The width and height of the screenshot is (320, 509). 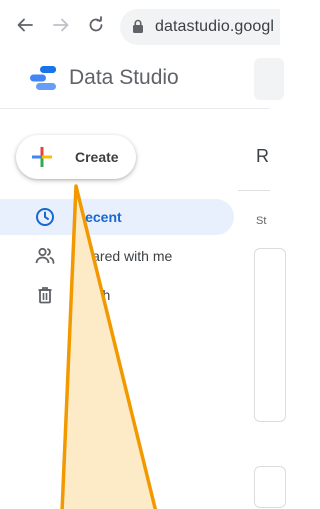 What do you see at coordinates (254, 190) in the screenshot?
I see `main-divider` at bounding box center [254, 190].